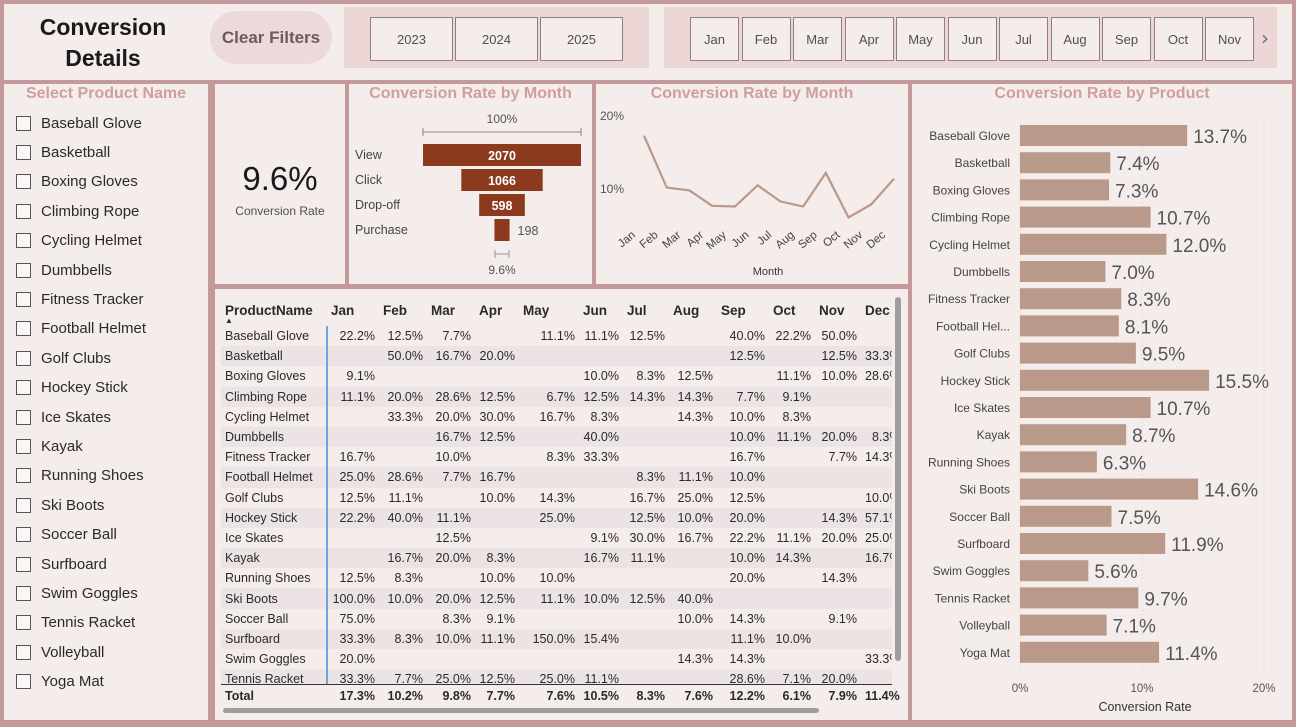 The height and width of the screenshot is (727, 1296). What do you see at coordinates (274, 310) in the screenshot?
I see `matrix-row-header-sort: ProductName ▲` at bounding box center [274, 310].